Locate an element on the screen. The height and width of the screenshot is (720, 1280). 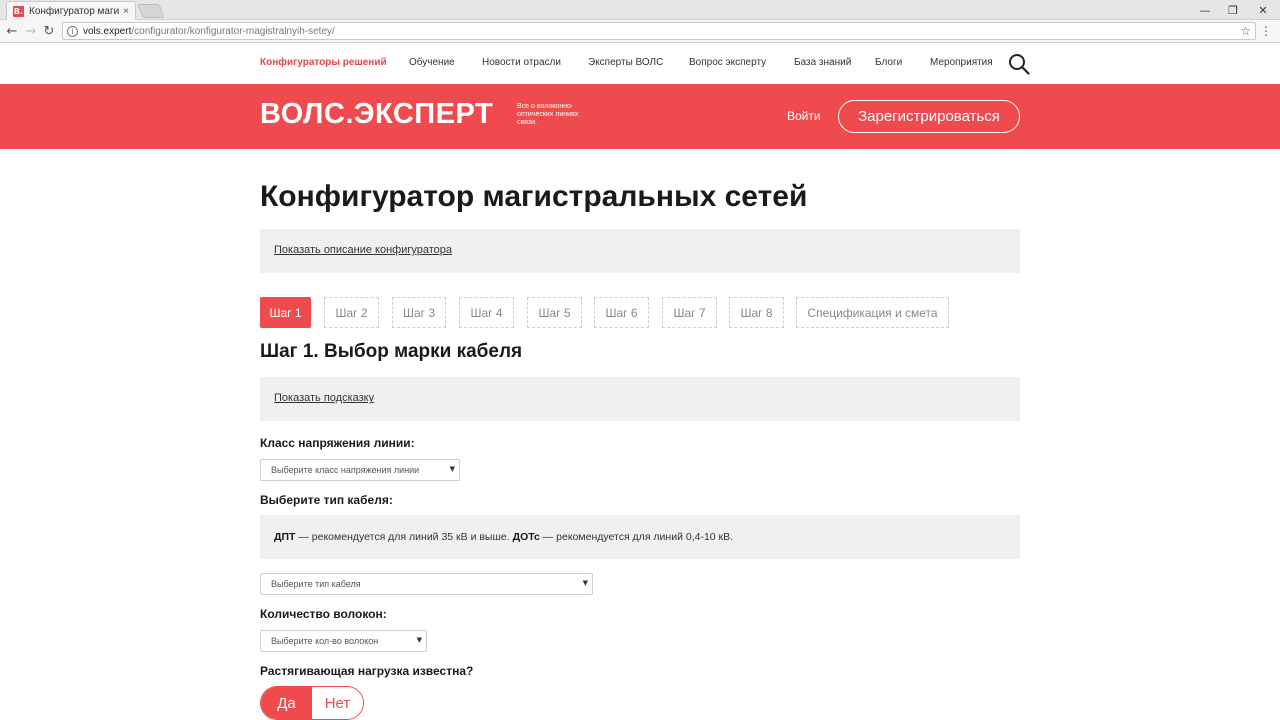
site-logo: ВОЛС.ЭКСПЕРТ is located at coordinates (376, 114).